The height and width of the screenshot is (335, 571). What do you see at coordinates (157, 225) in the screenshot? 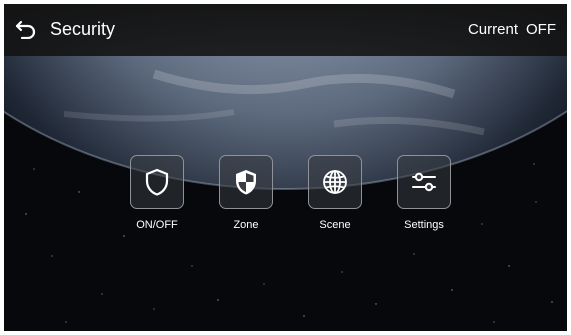
I see `on-off-label: ON/OFF` at bounding box center [157, 225].